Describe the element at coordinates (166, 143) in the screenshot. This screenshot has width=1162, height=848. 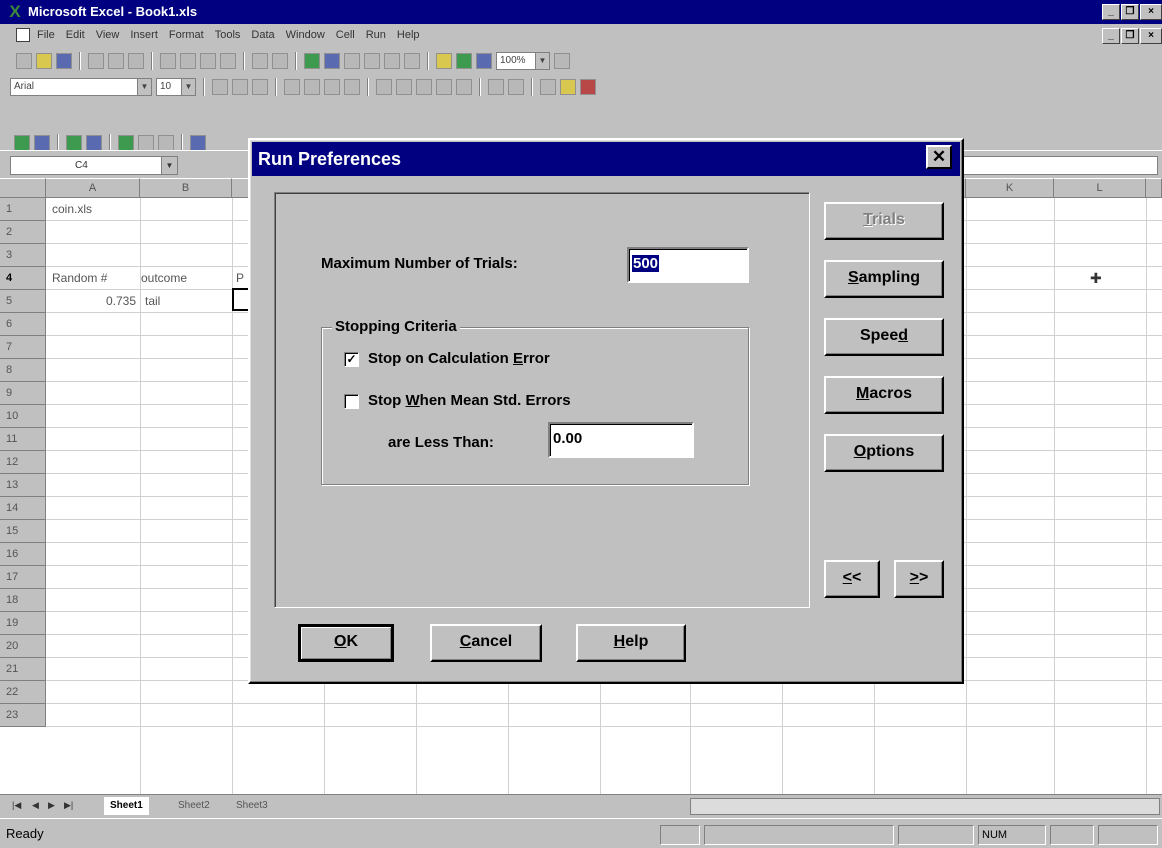
I see `clear-data-icon` at that location.